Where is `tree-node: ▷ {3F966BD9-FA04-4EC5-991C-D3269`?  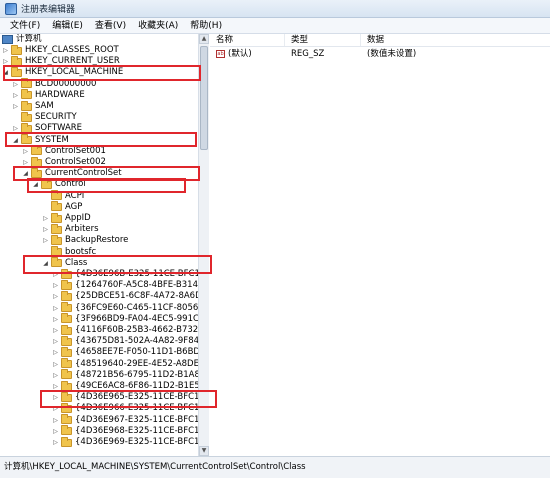
tree-node: ▷ {3F966BD9-FA04-4EC5-991C-D3269 is located at coordinates (130, 319).